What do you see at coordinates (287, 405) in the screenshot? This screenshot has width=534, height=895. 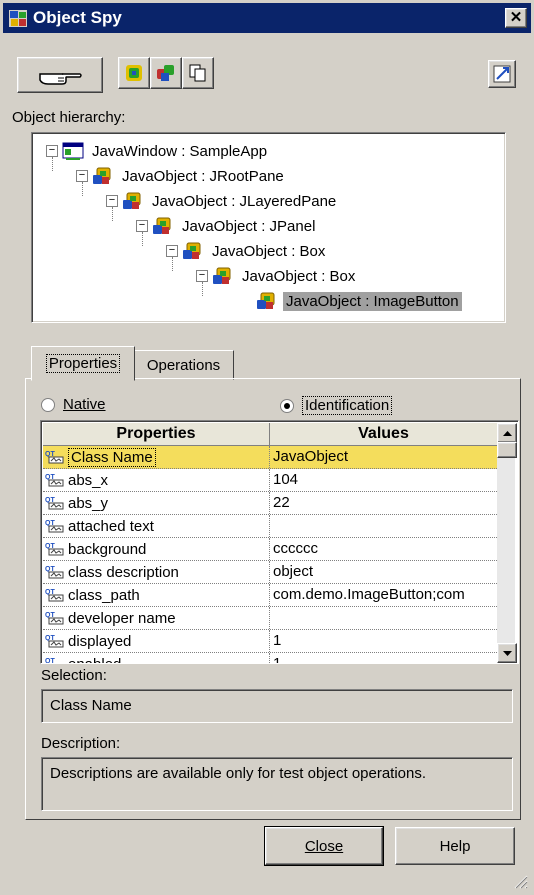 I see `identification-radio-button` at bounding box center [287, 405].